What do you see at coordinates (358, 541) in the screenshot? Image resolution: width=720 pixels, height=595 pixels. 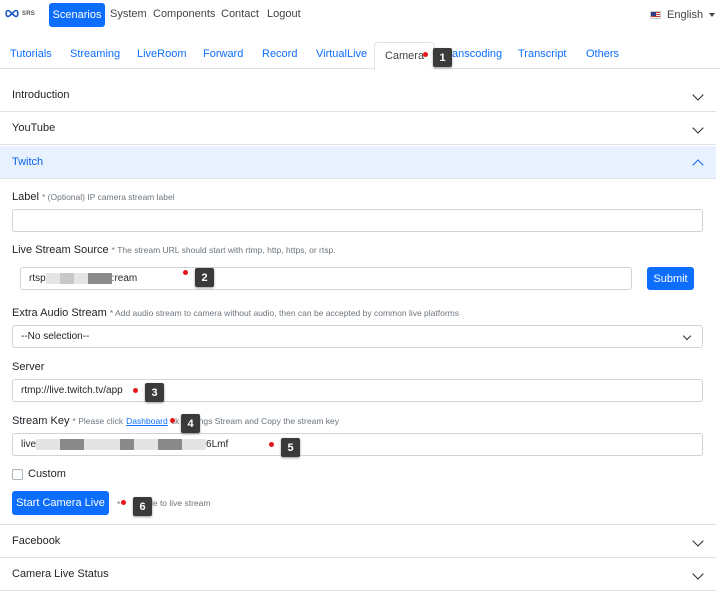 I see `accordion-facebook: Facebook` at bounding box center [358, 541].